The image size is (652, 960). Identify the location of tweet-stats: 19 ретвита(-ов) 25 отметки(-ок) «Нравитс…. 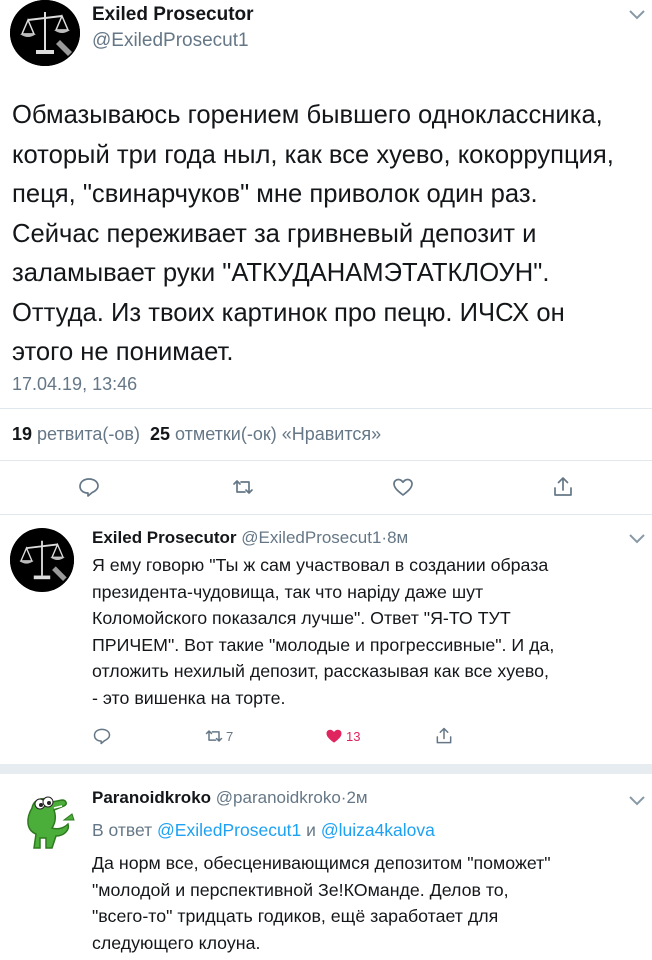
(196, 434).